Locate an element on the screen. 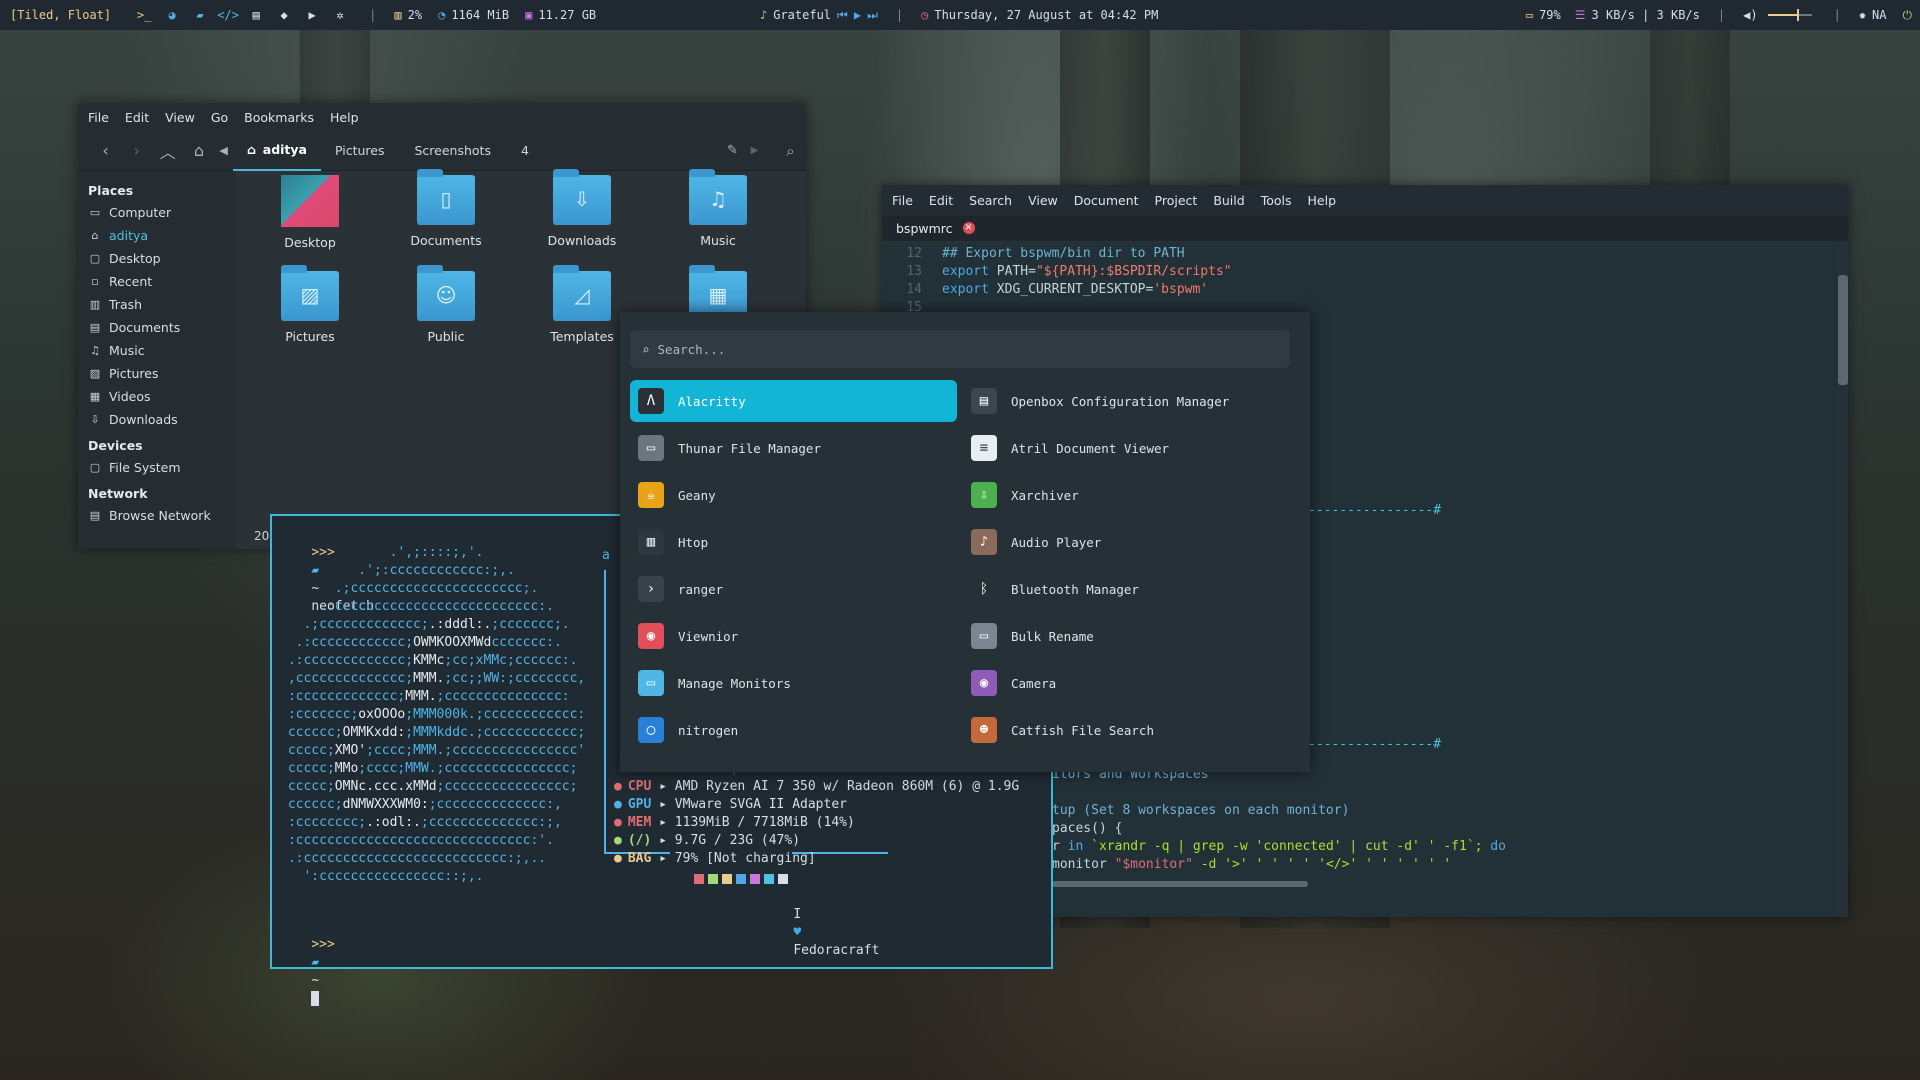 This screenshot has height=1080, width=1920. launcher-item-htop: ▥ Htop is located at coordinates (793, 542).